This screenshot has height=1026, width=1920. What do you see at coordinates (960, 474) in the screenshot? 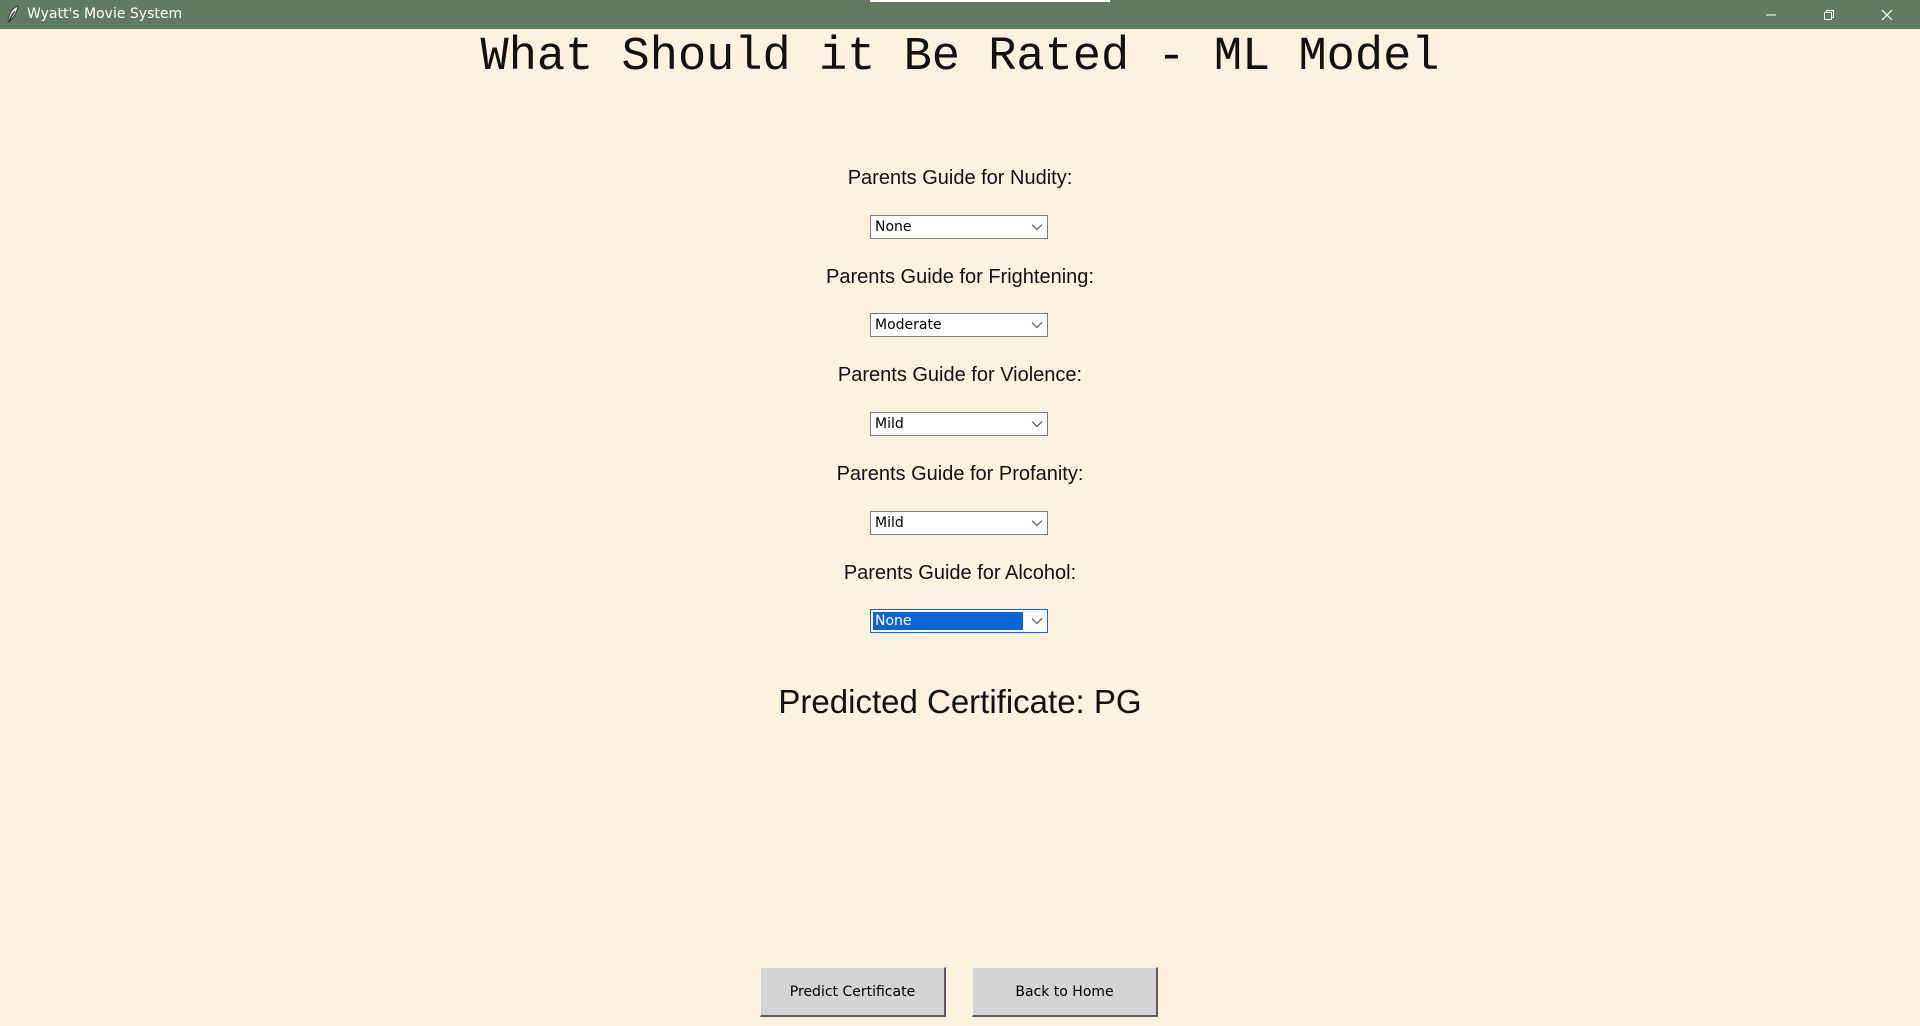
I see `profanity-label: Parents Guide for Profanity:` at bounding box center [960, 474].